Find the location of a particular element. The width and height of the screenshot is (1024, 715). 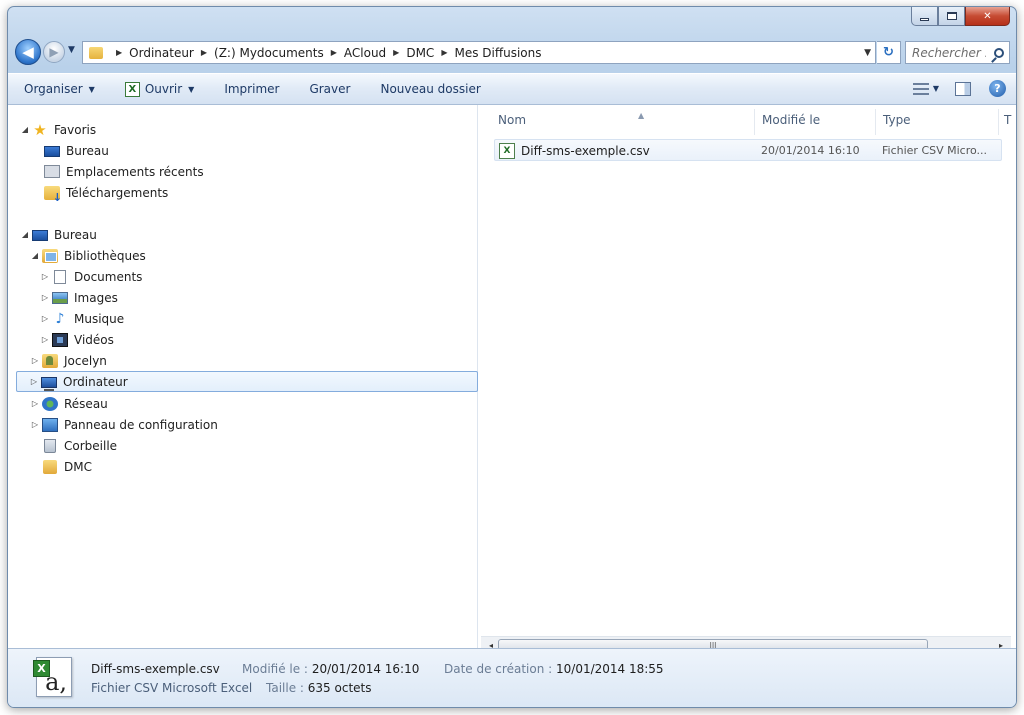

breadcrumb-ordinateur: Ordinateur is located at coordinates (161, 53).